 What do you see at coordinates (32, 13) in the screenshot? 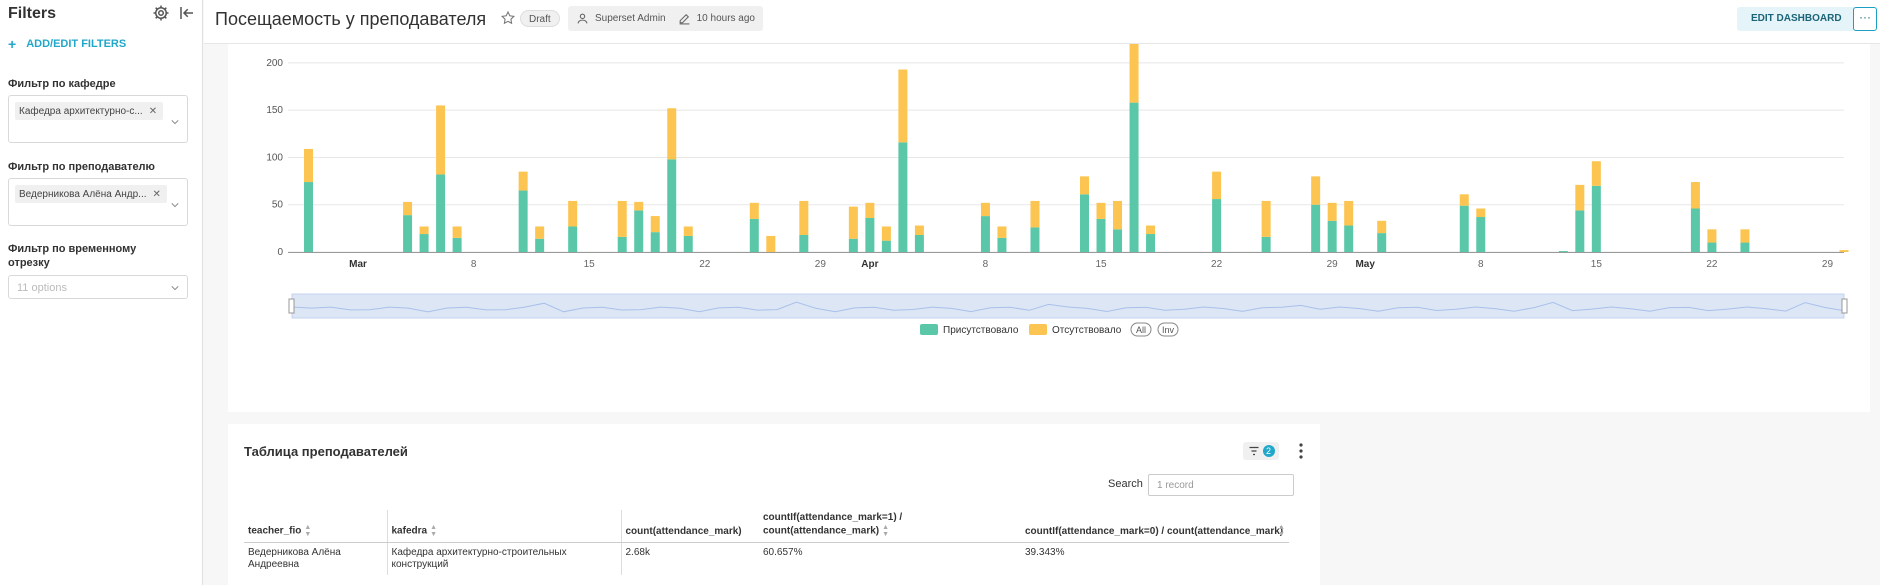
I see `sidebar-title: Filters` at bounding box center [32, 13].